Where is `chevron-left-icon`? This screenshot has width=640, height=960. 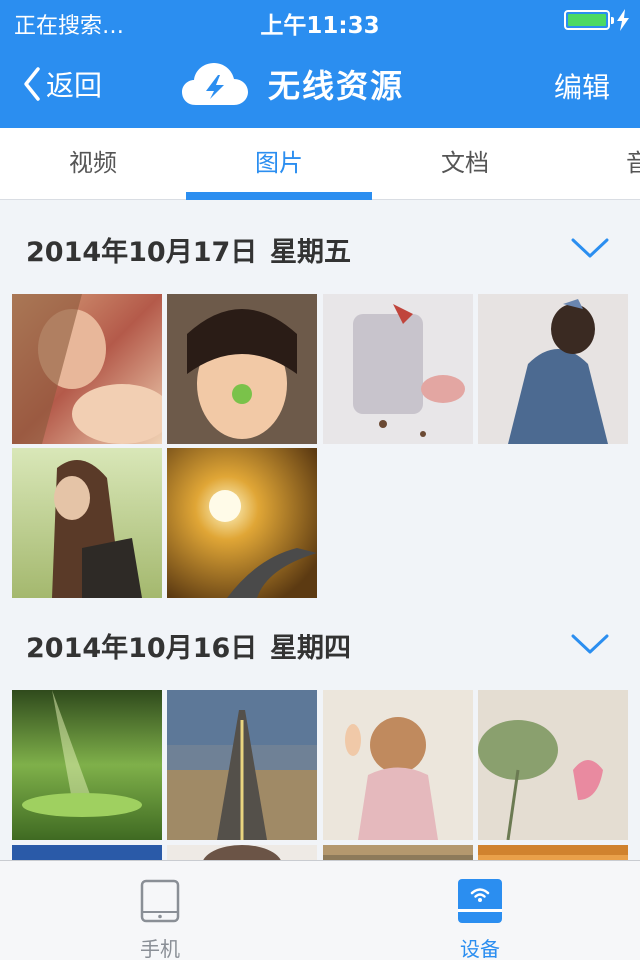 chevron-left-icon is located at coordinates (32, 84).